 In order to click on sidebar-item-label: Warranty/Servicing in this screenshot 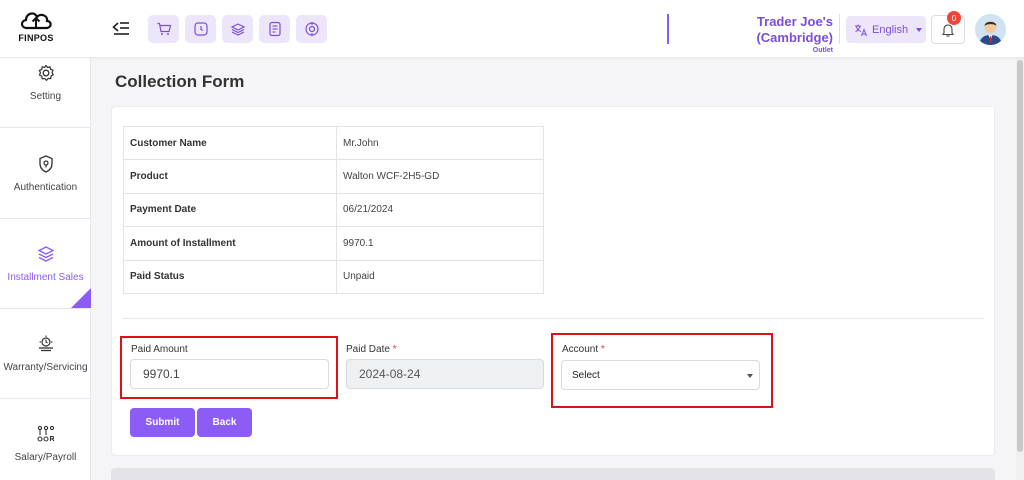, I will do `click(45, 367)`.